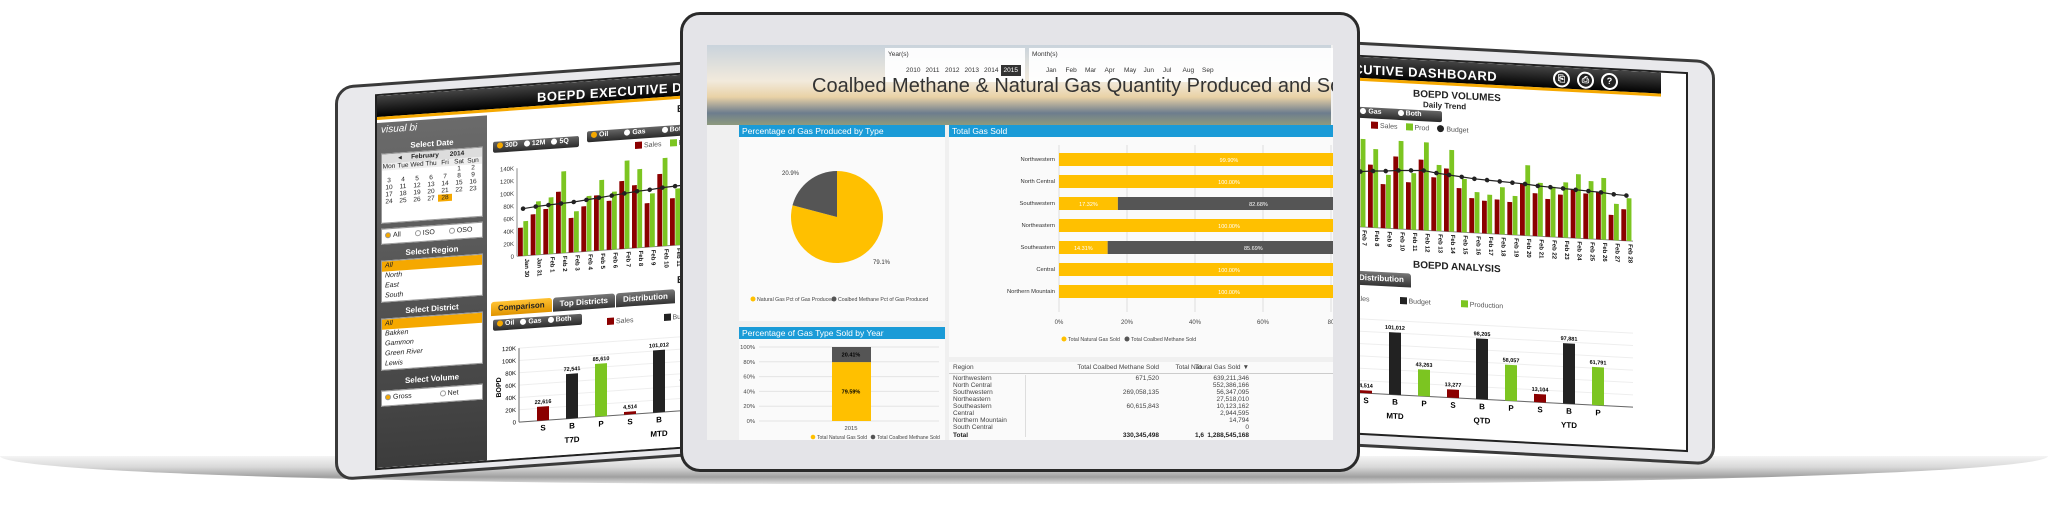  I want to click on column-header: To, so click(1205, 367).